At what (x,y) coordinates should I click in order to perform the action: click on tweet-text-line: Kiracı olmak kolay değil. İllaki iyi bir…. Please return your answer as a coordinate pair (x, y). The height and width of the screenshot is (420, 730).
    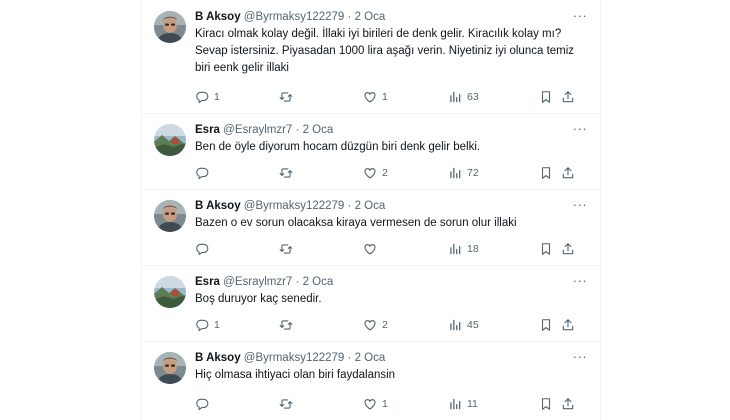
    Looking at the image, I should click on (378, 34).